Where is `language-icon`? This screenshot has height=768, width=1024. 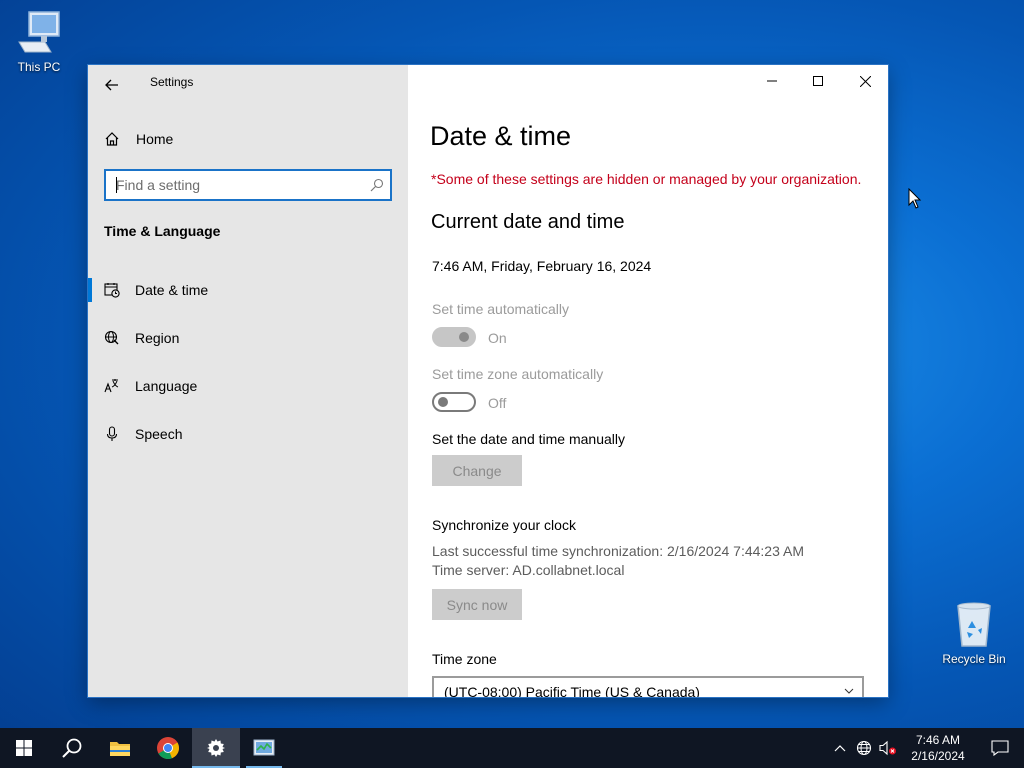
language-icon is located at coordinates (112, 386).